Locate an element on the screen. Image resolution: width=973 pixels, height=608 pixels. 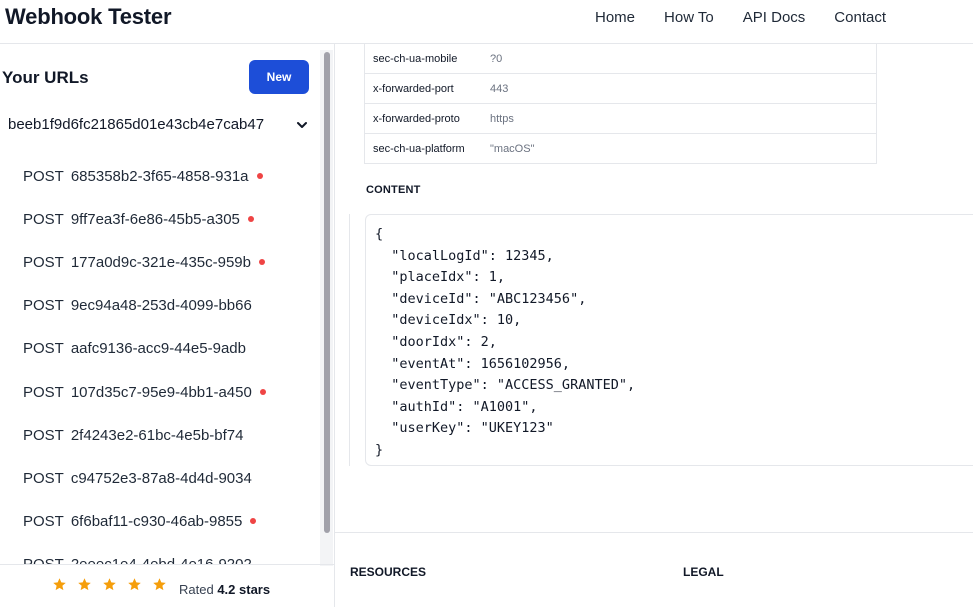
request-id: 2eeec1e4-4ebd-4e16-9202 is located at coordinates (161, 560).